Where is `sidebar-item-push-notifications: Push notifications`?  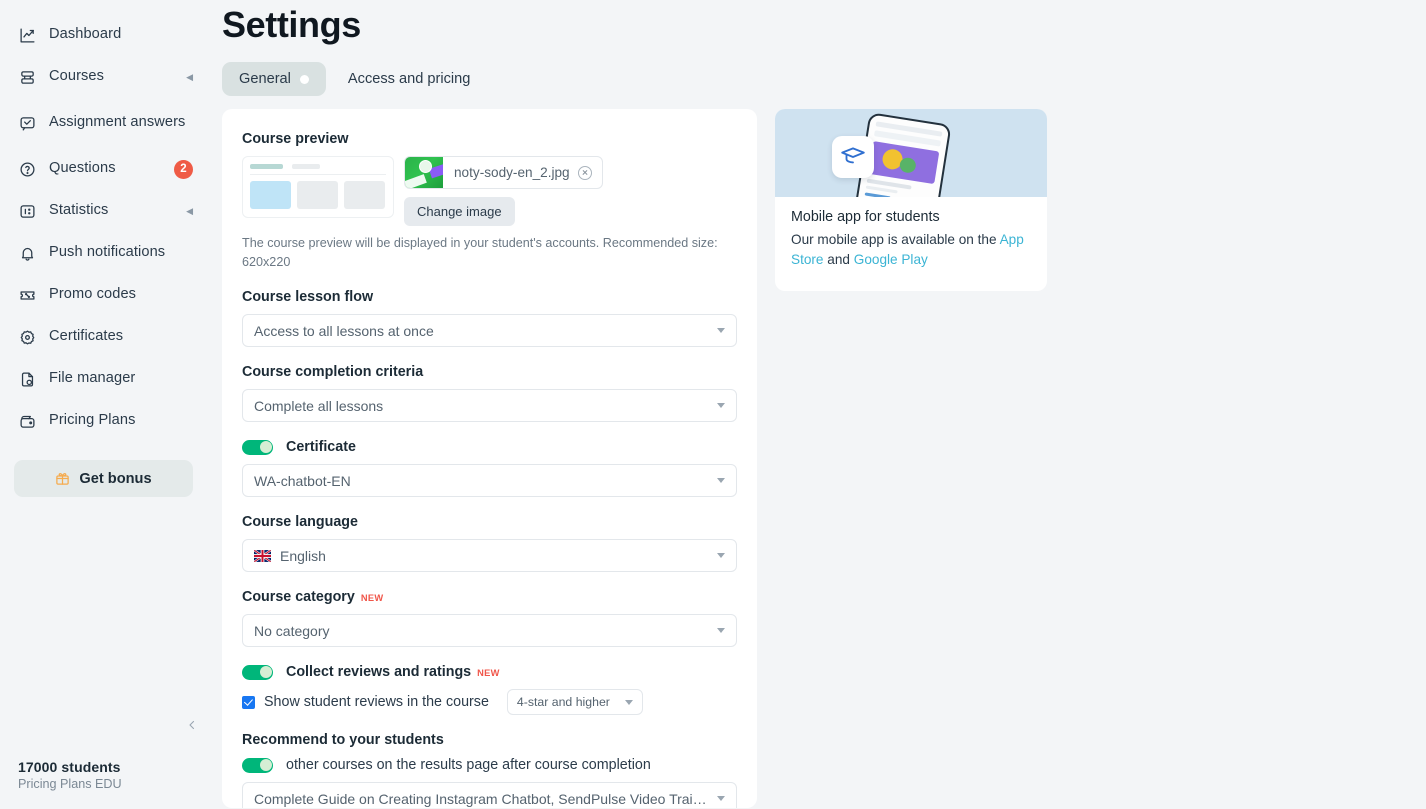 sidebar-item-push-notifications: Push notifications is located at coordinates (103, 253).